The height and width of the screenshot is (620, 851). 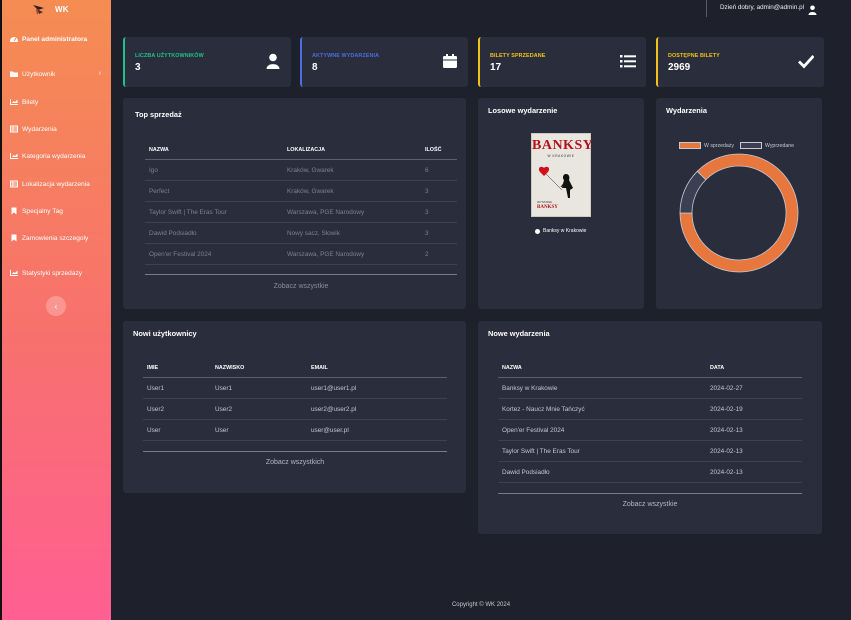 What do you see at coordinates (650, 451) in the screenshot?
I see `table-row: Taylor Swift | The Eras Tour 2024-02-13` at bounding box center [650, 451].